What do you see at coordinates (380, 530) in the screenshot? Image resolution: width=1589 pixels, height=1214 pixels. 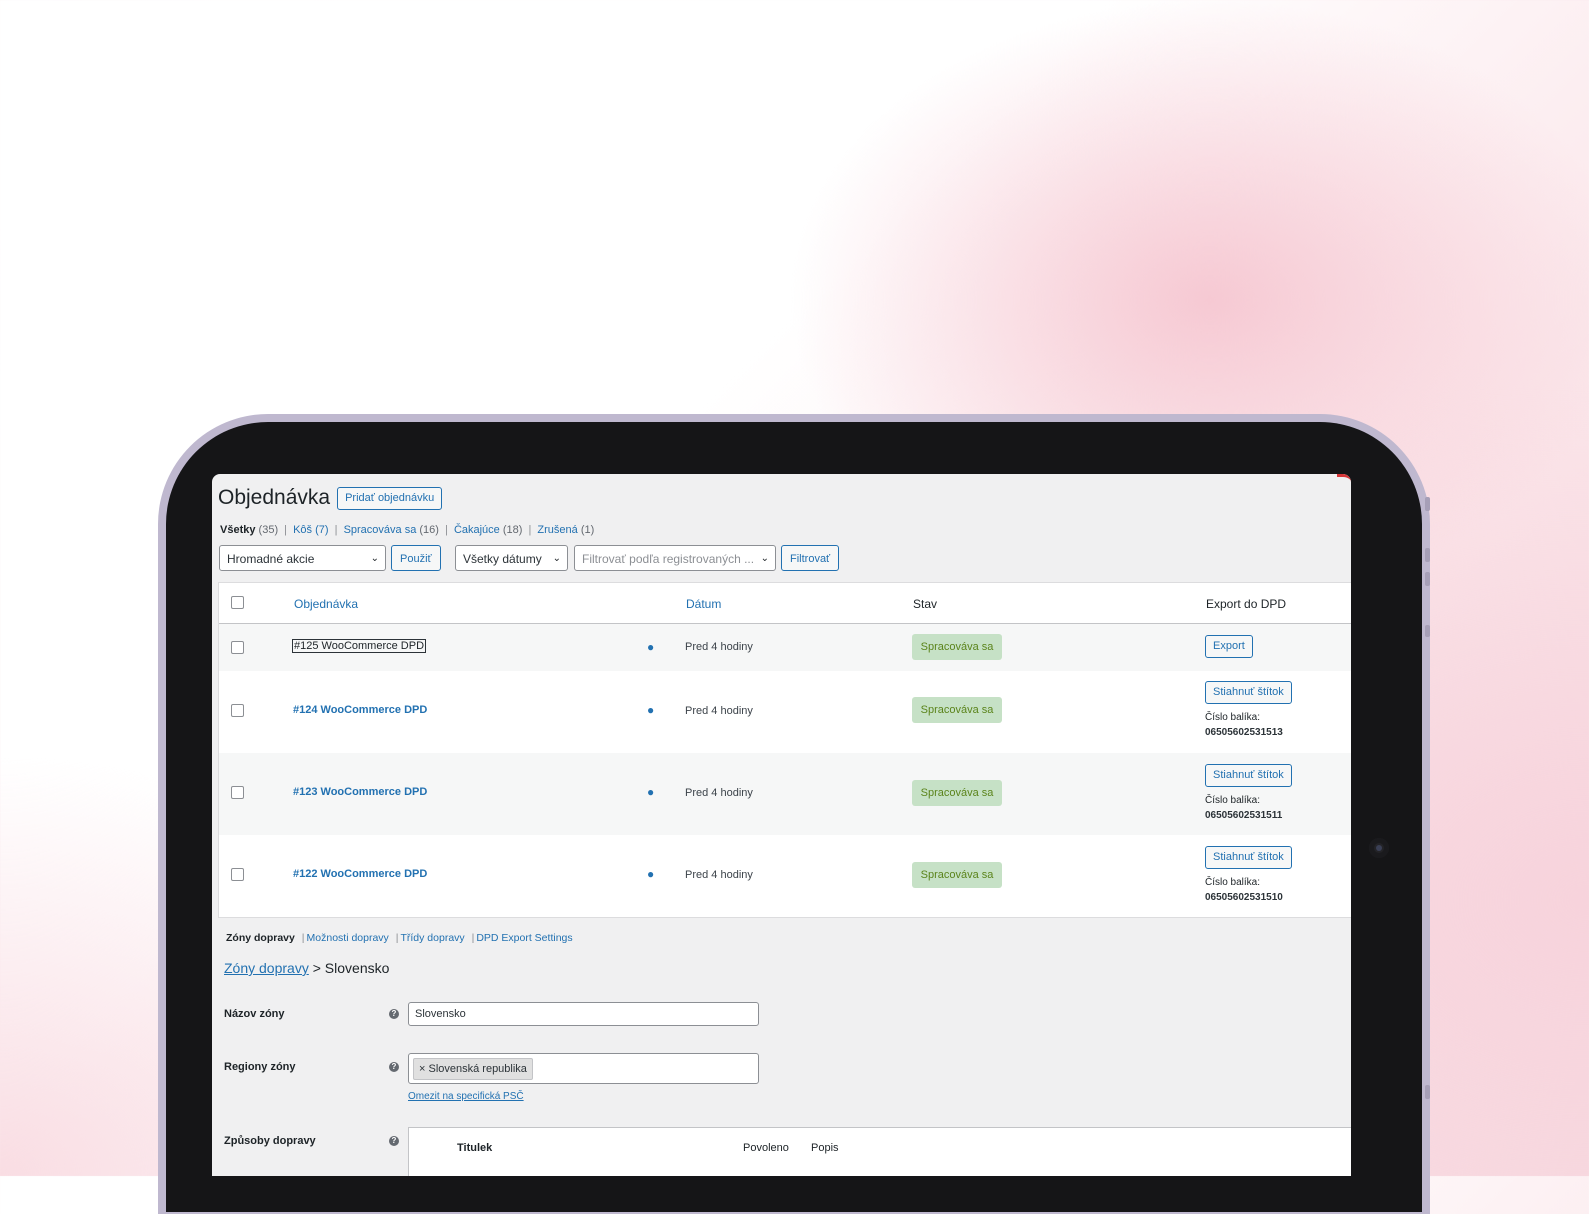 I see `filter-processing: Spracováva sa` at bounding box center [380, 530].